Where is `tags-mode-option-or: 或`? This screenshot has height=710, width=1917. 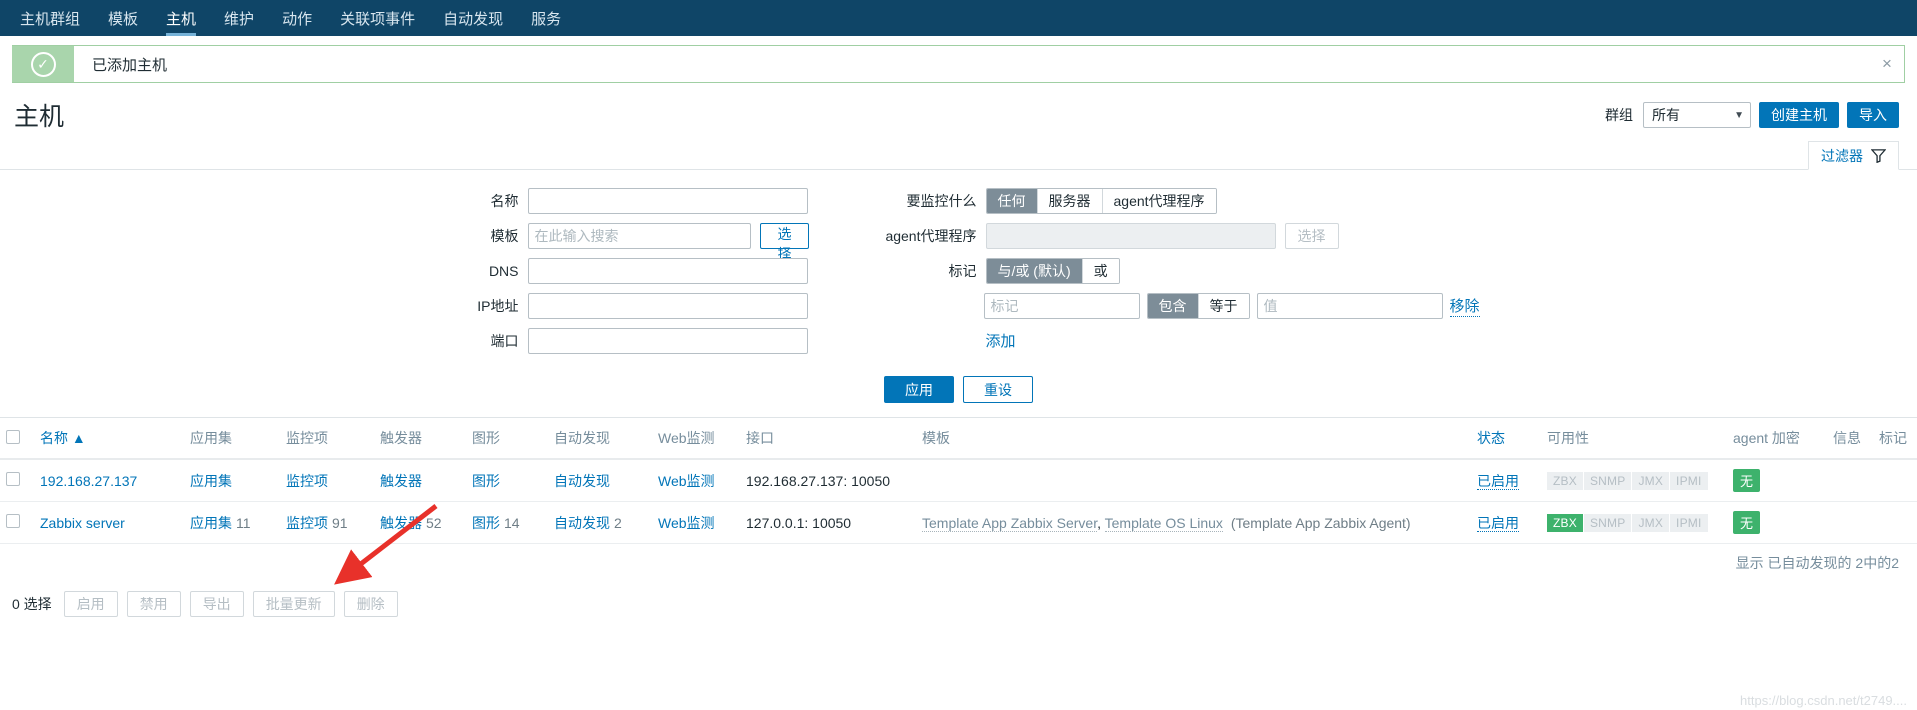 tags-mode-option-or: 或 is located at coordinates (1100, 271).